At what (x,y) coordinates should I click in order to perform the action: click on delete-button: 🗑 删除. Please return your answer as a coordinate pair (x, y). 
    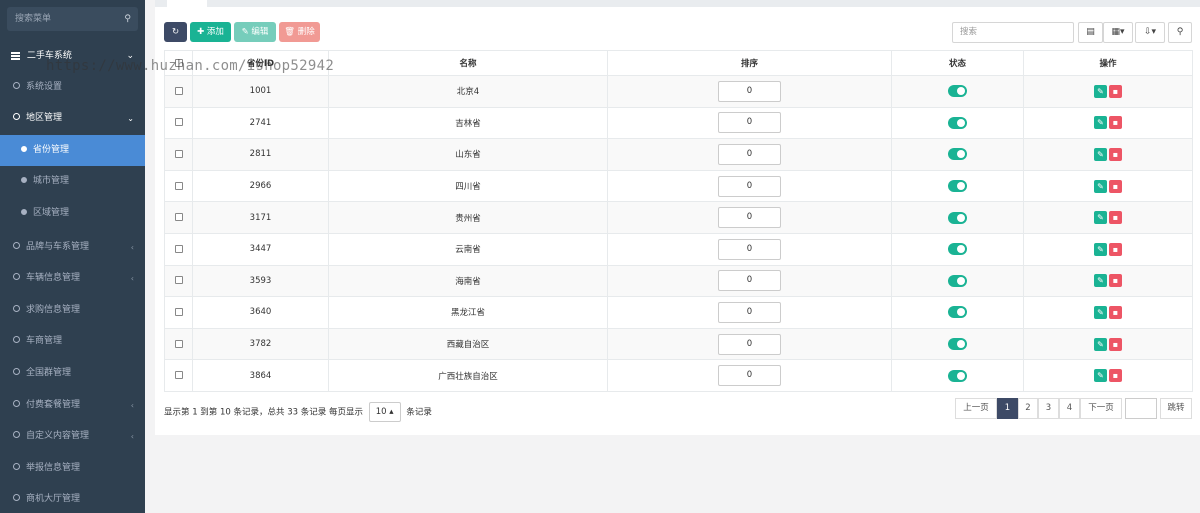
    Looking at the image, I should click on (299, 32).